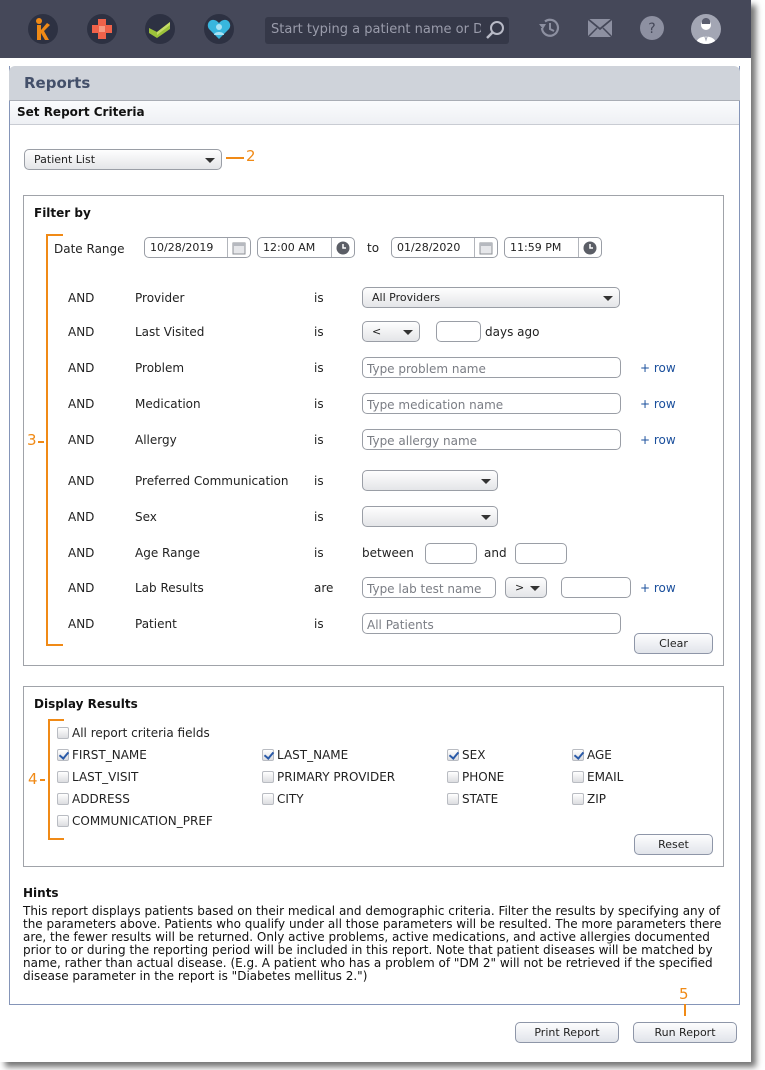 Image resolution: width=765 pixels, height=1070 pixels. Describe the element at coordinates (319, 481) in the screenshot. I see `communication-op: is` at that location.